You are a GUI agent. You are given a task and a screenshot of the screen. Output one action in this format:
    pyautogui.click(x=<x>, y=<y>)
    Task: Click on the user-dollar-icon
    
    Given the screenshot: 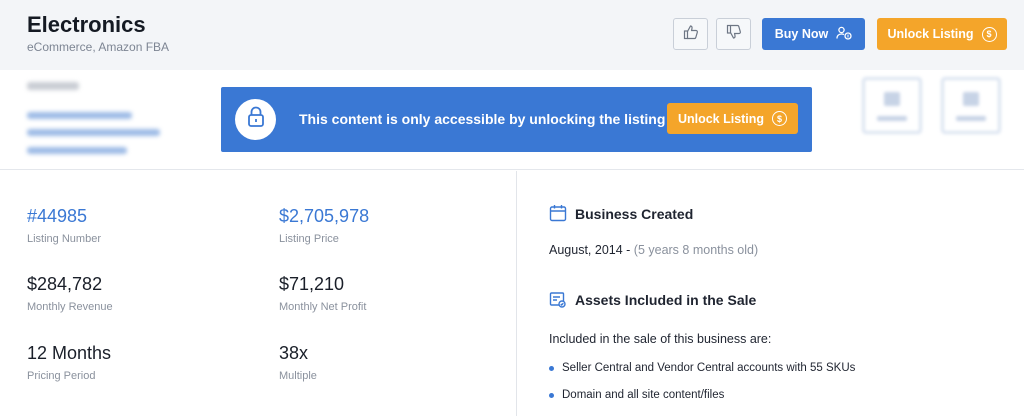 What is the action you would take?
    pyautogui.click(x=844, y=34)
    